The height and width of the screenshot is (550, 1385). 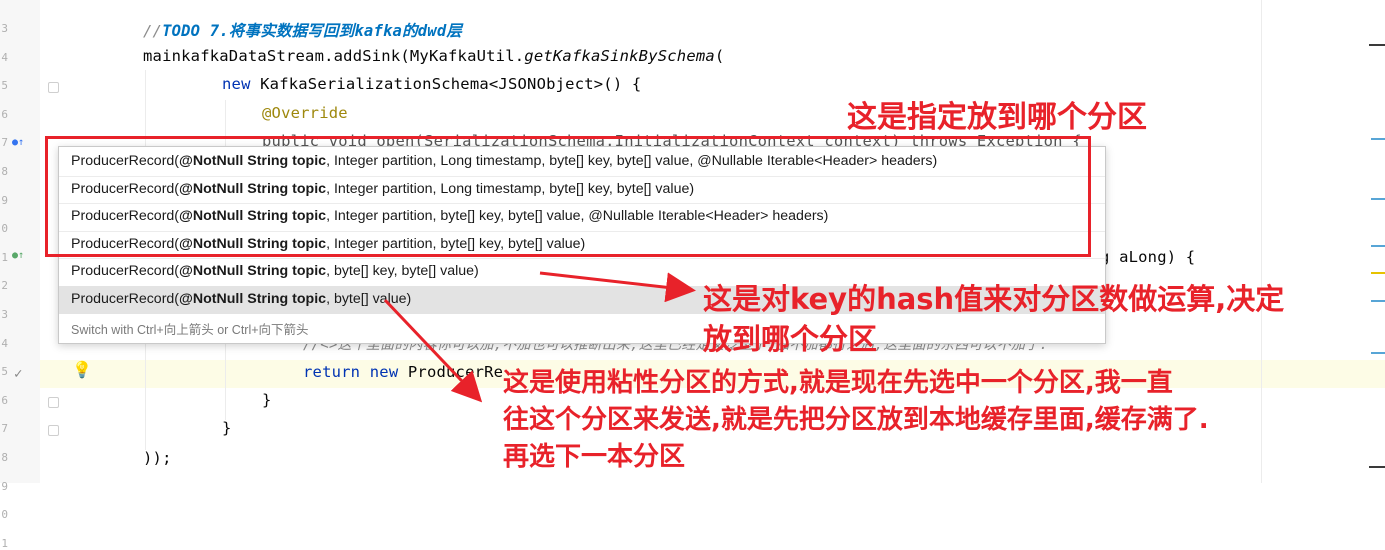 What do you see at coordinates (790, 339) in the screenshot?
I see `annotation-hash-line2: 放到哪个分区` at bounding box center [790, 339].